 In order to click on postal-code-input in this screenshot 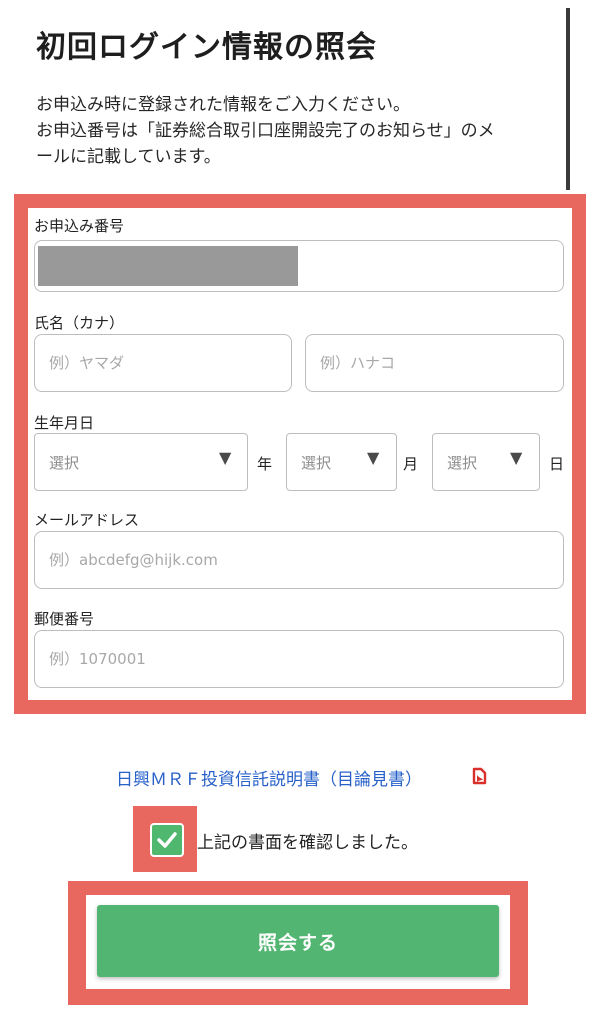, I will do `click(299, 659)`.